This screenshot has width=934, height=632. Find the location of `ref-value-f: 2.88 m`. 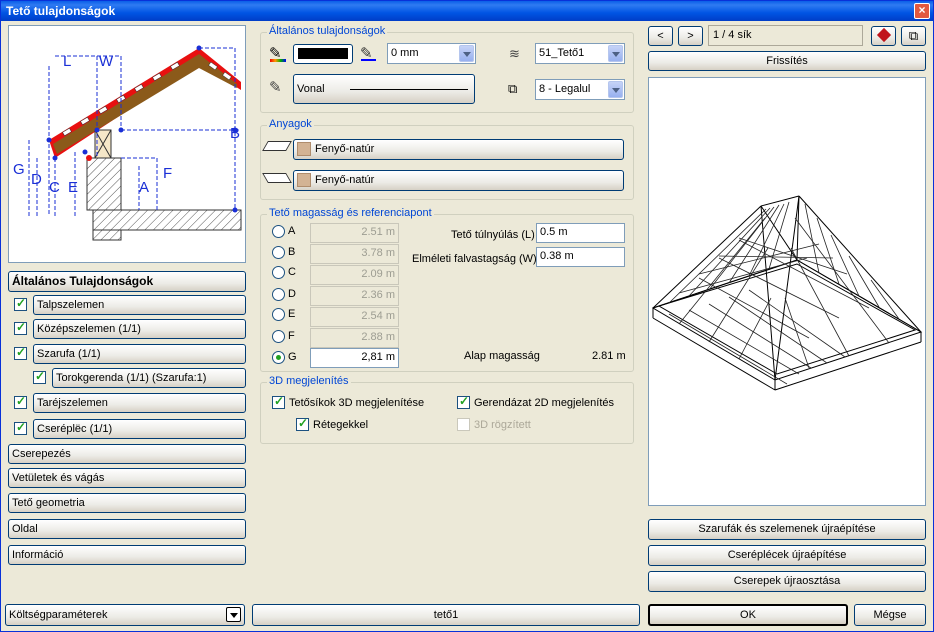

ref-value-f: 2.88 m is located at coordinates (354, 338).